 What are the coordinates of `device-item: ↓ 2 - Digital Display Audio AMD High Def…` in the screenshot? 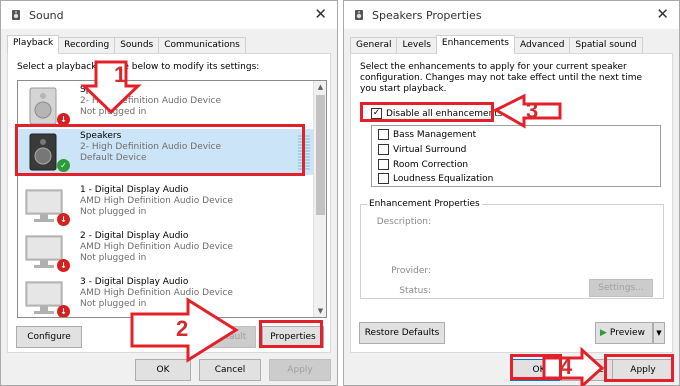 It's located at (166, 252).